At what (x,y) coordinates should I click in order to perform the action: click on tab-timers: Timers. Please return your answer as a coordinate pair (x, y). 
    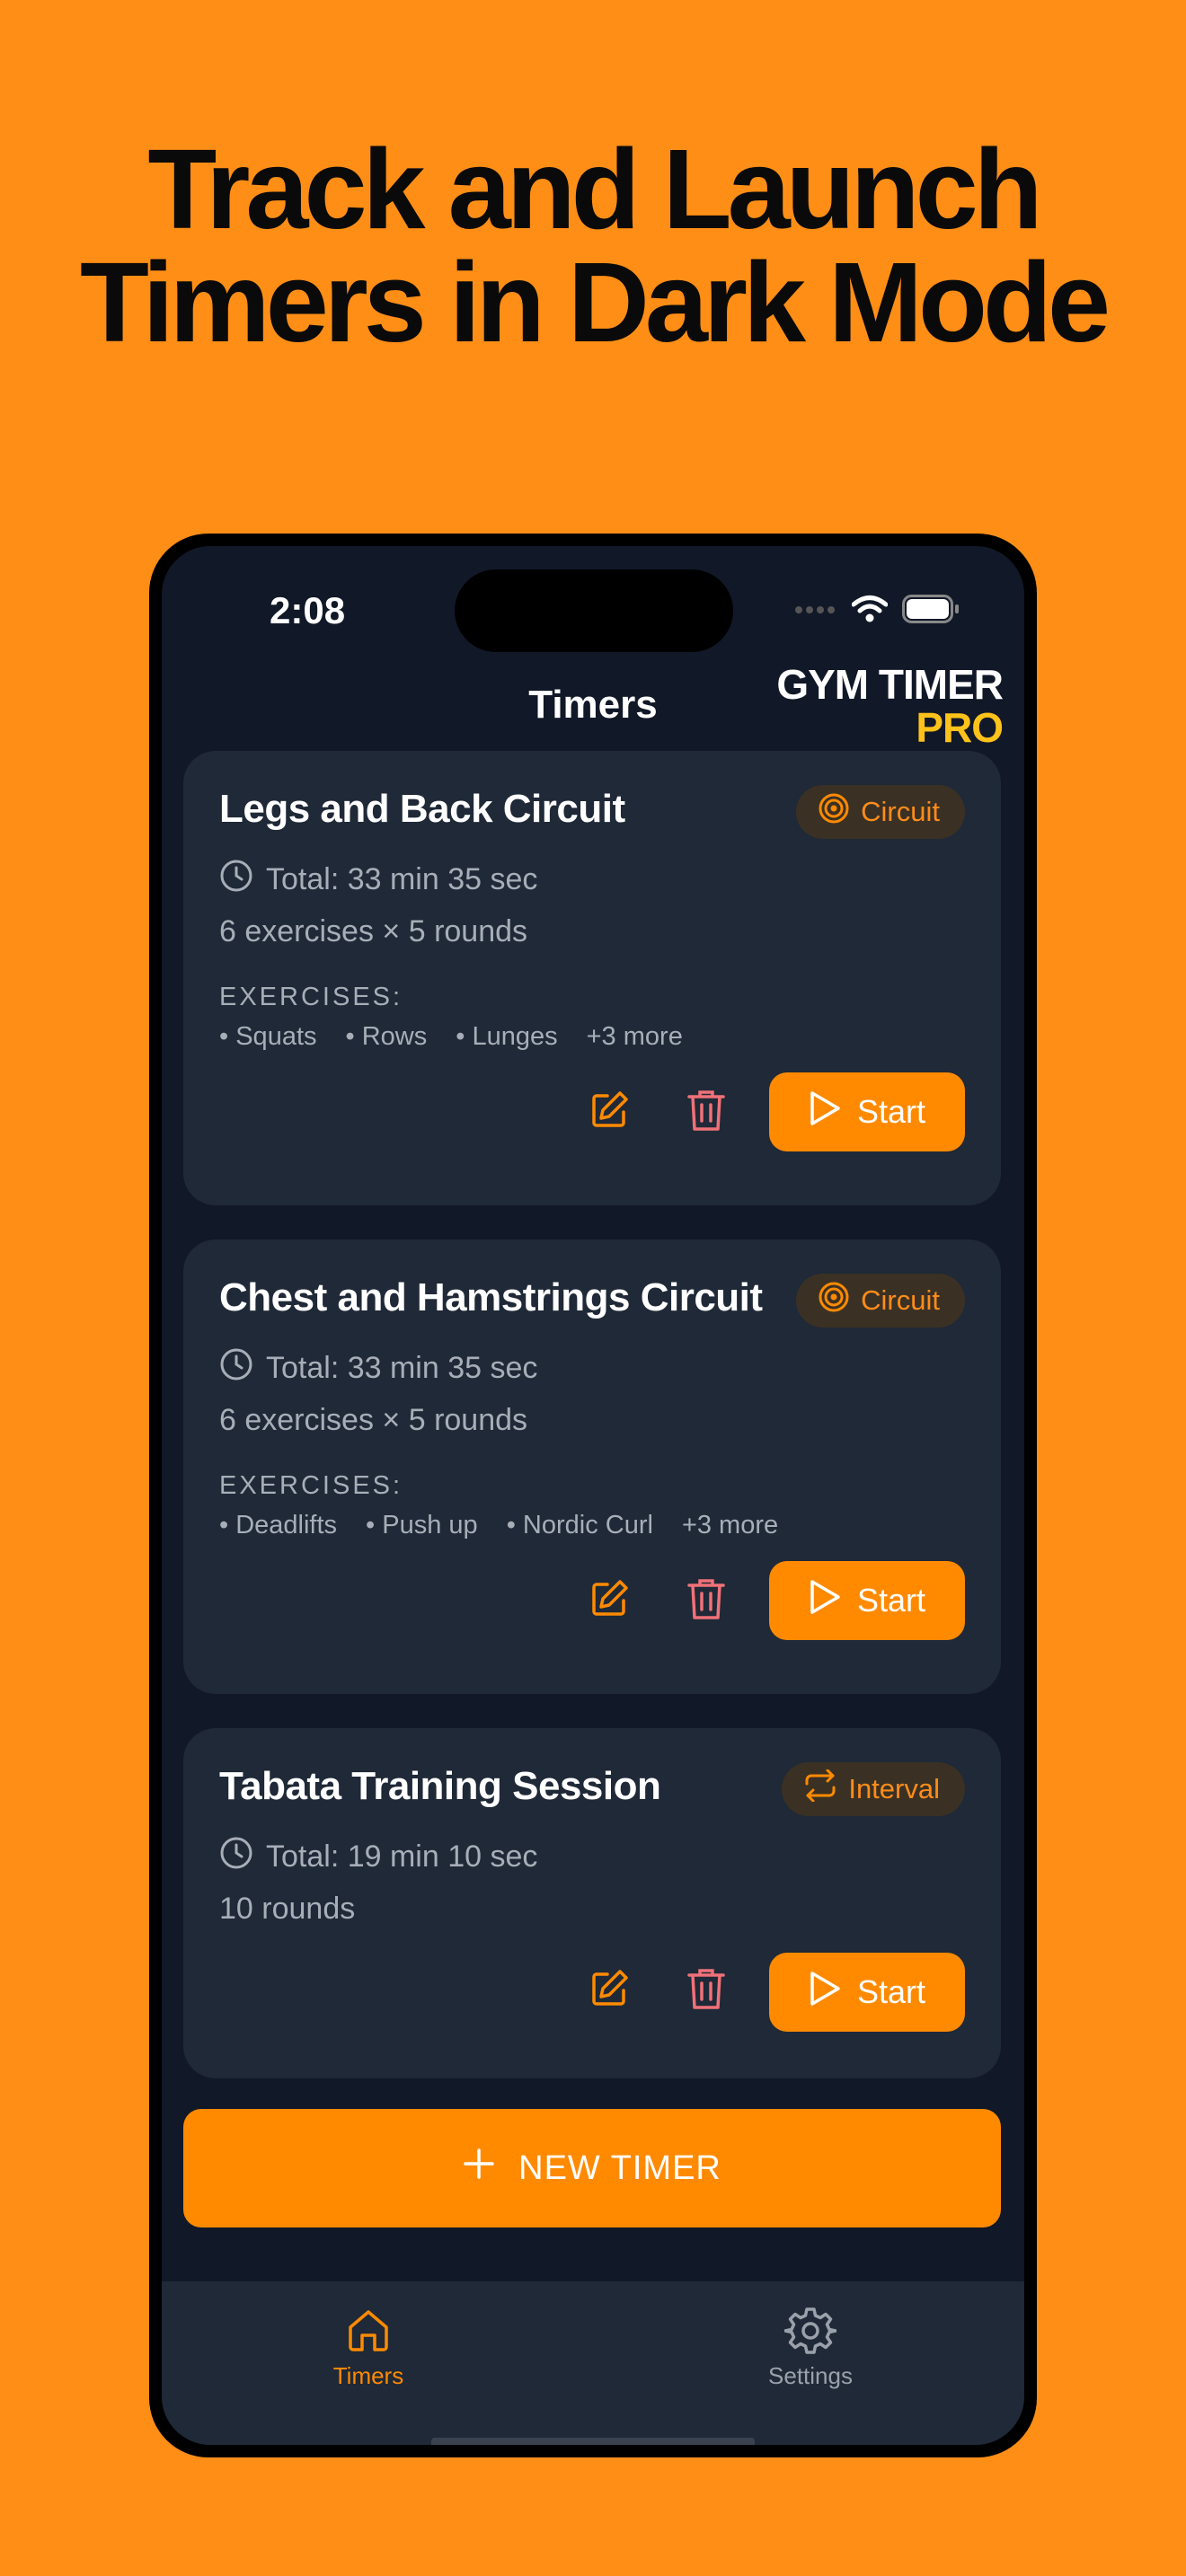
    Looking at the image, I should click on (368, 2347).